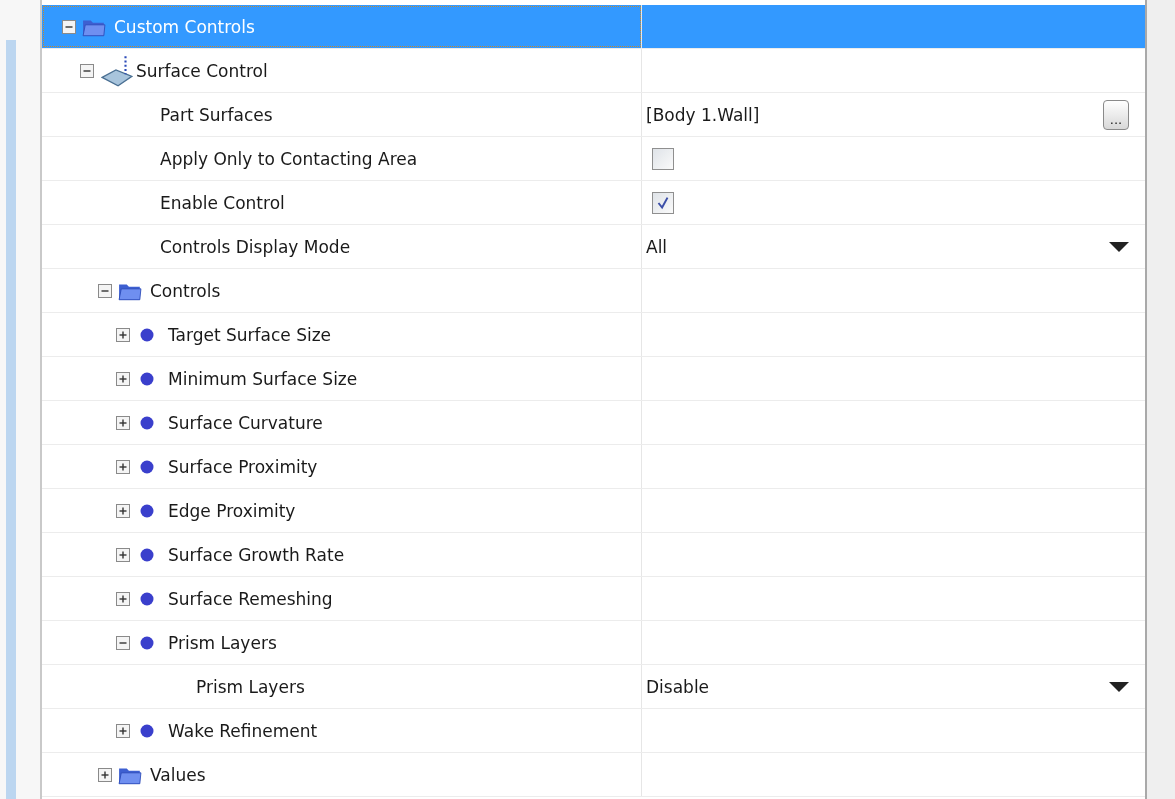 The width and height of the screenshot is (1175, 799). What do you see at coordinates (342, 774) in the screenshot?
I see `tree-row: Values` at bounding box center [342, 774].